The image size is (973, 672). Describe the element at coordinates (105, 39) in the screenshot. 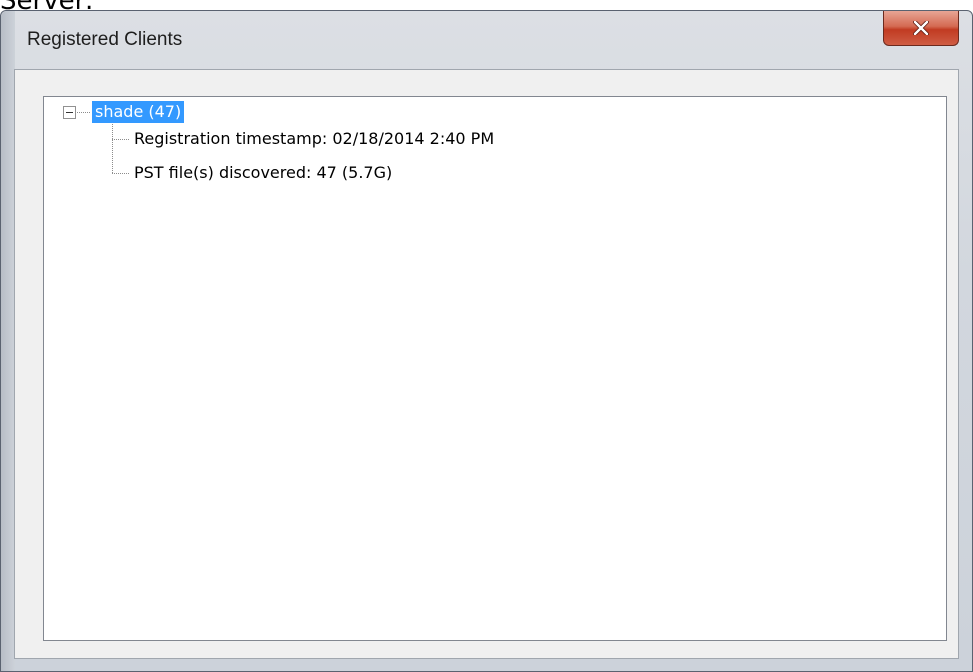

I see `window-title: Registered Clients` at that location.